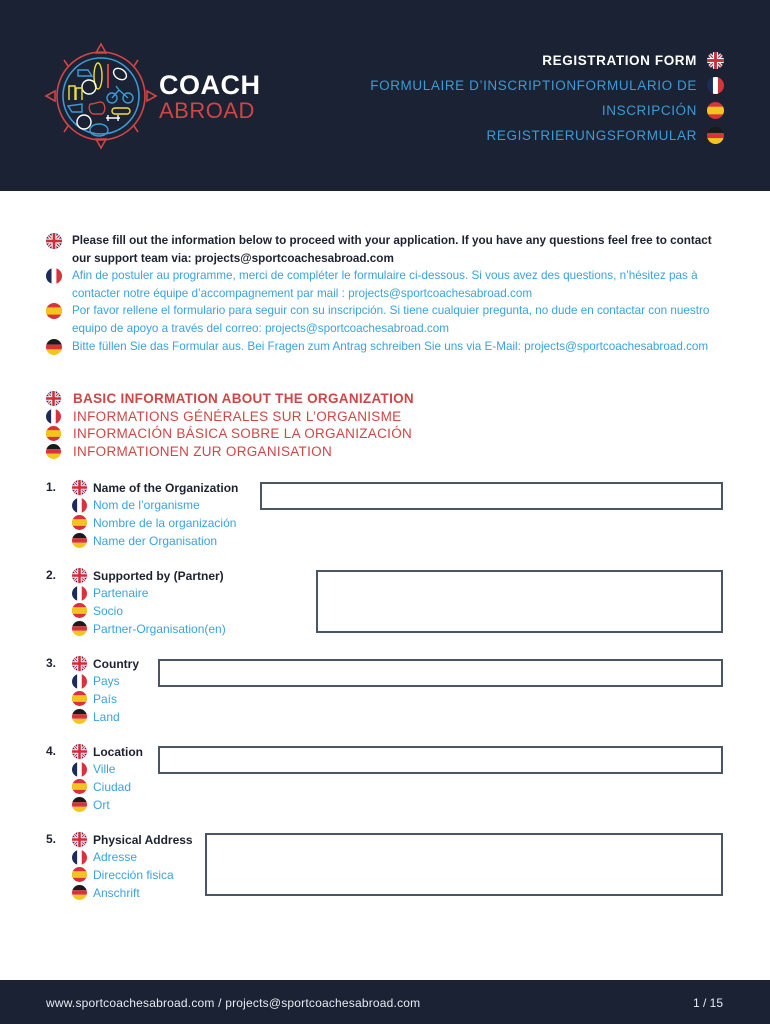  I want to click on section-title-es: INFORMACIÓN BÁSICA SOBRE LA ORGANIZACIÓN, so click(230, 434).